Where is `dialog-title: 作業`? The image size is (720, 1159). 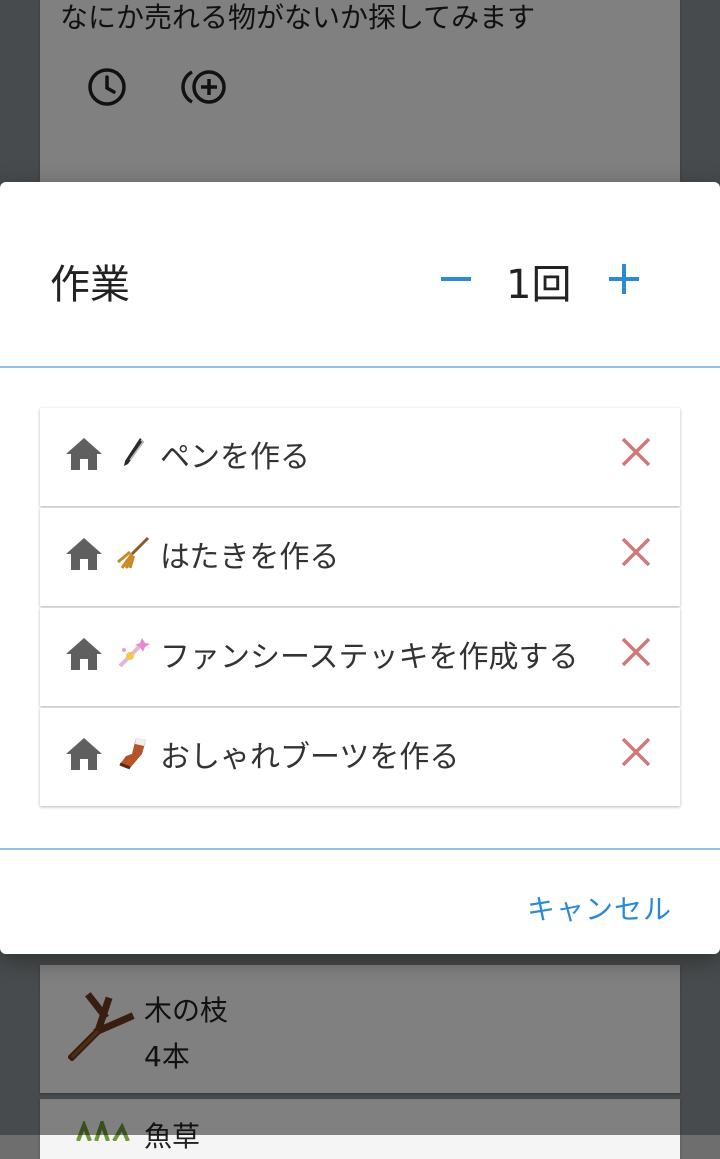 dialog-title: 作業 is located at coordinates (90, 285).